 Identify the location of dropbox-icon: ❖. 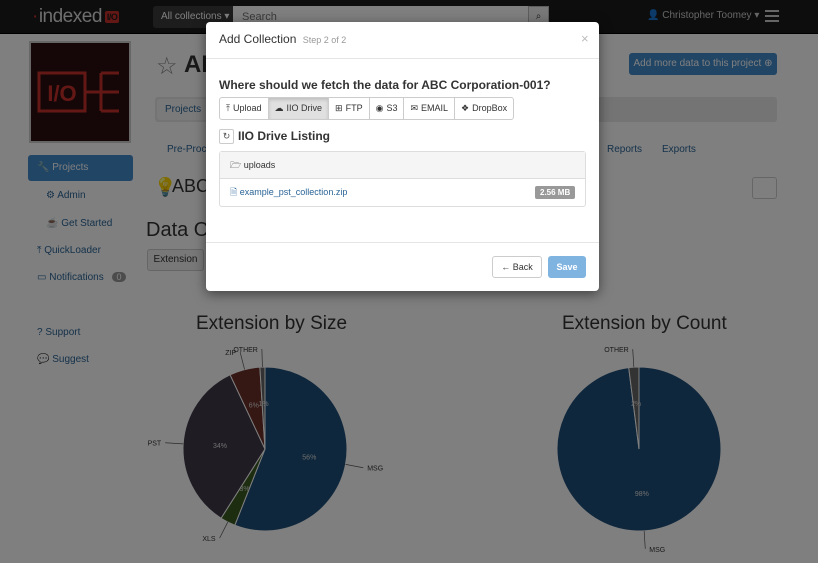
(465, 108).